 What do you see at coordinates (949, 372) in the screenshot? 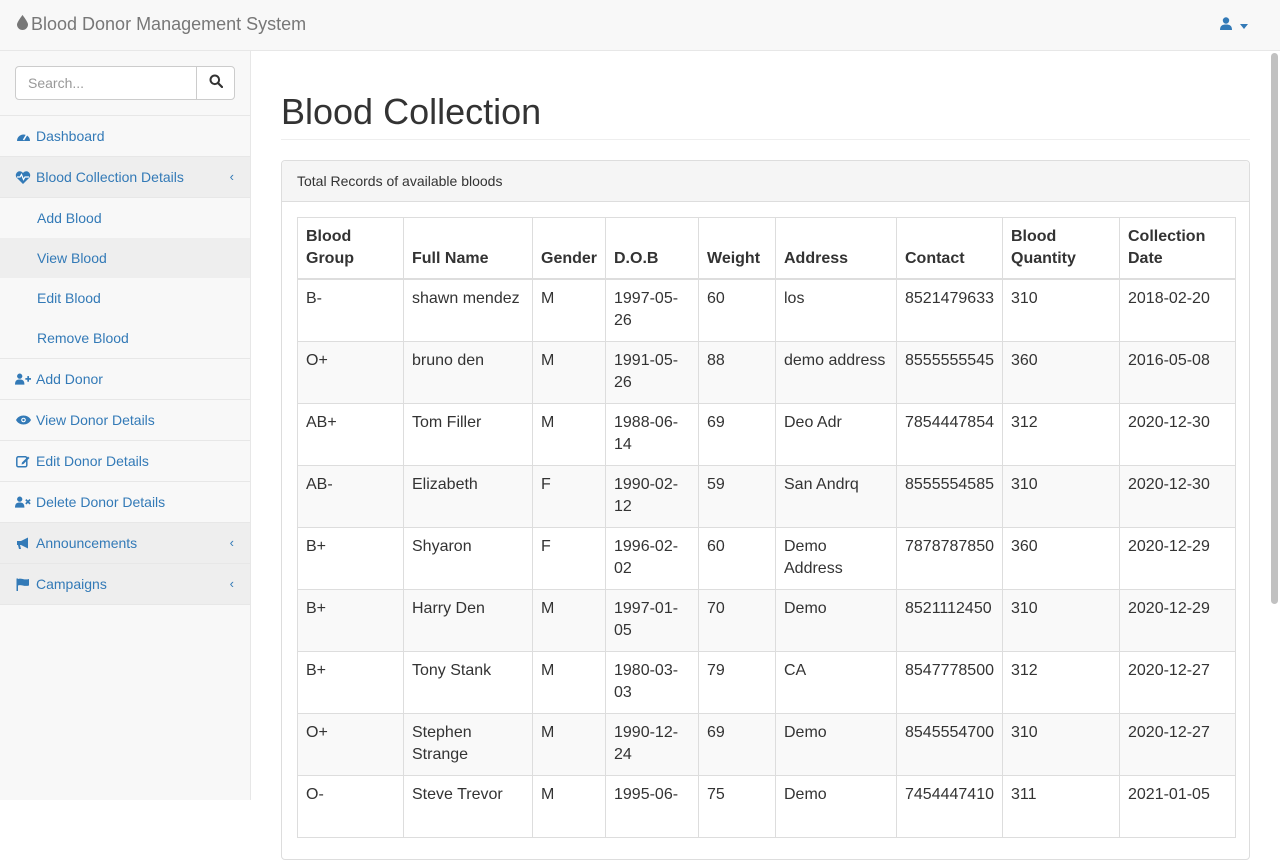
I see `table-cell: 8555555545` at bounding box center [949, 372].